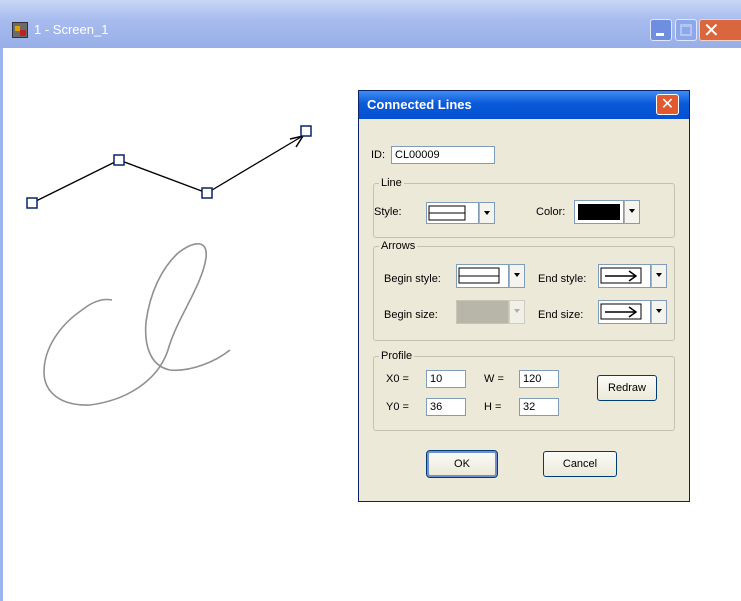 This screenshot has height=601, width=741. Describe the element at coordinates (71, 29) in the screenshot. I see `window-title: 1 - Screen_1` at that location.